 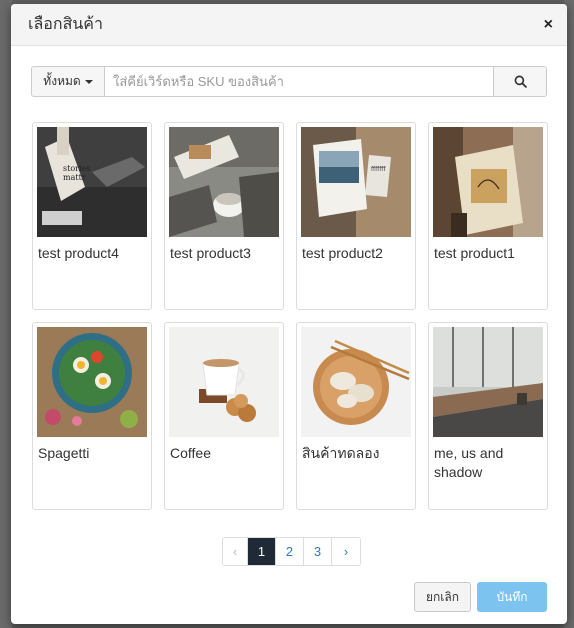 I want to click on pagination-page-2: 2, so click(x=290, y=551).